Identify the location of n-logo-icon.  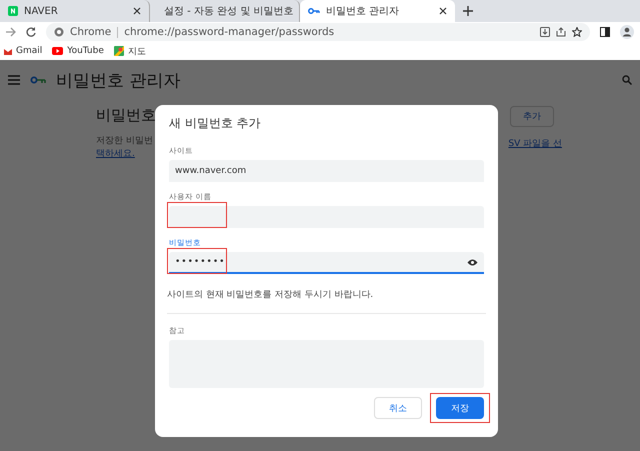
(13, 11).